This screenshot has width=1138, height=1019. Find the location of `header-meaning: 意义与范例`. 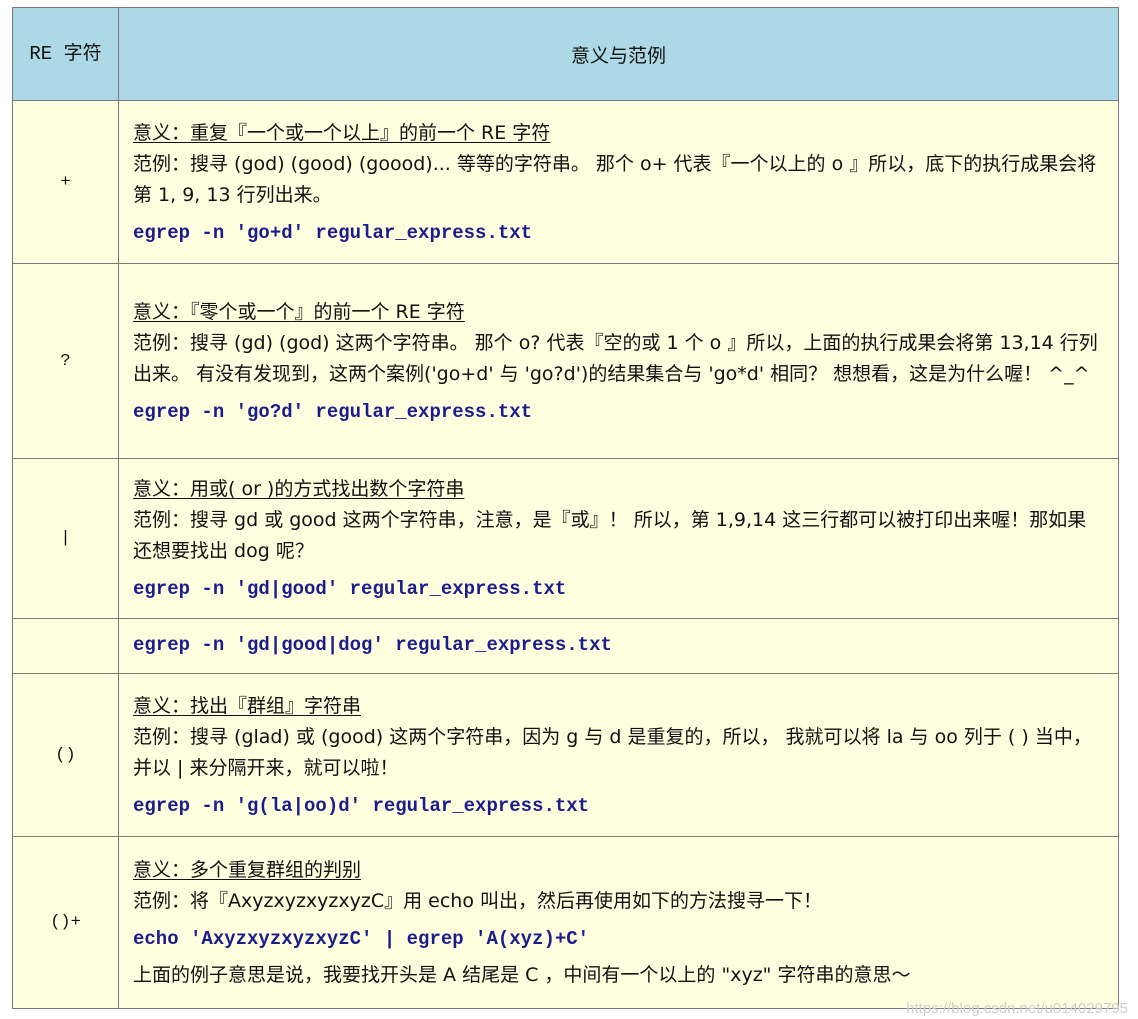

header-meaning: 意义与范例 is located at coordinates (618, 54).